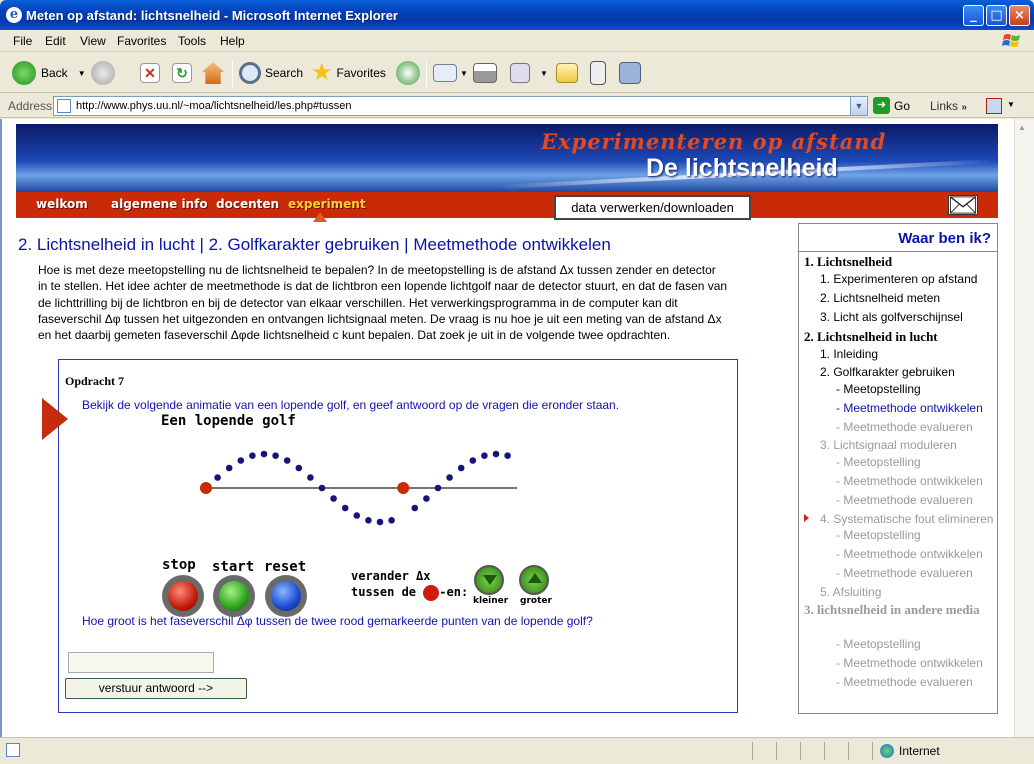 This screenshot has height=764, width=1034. What do you see at coordinates (910, 751) in the screenshot?
I see `zone-indicator: Internet` at bounding box center [910, 751].